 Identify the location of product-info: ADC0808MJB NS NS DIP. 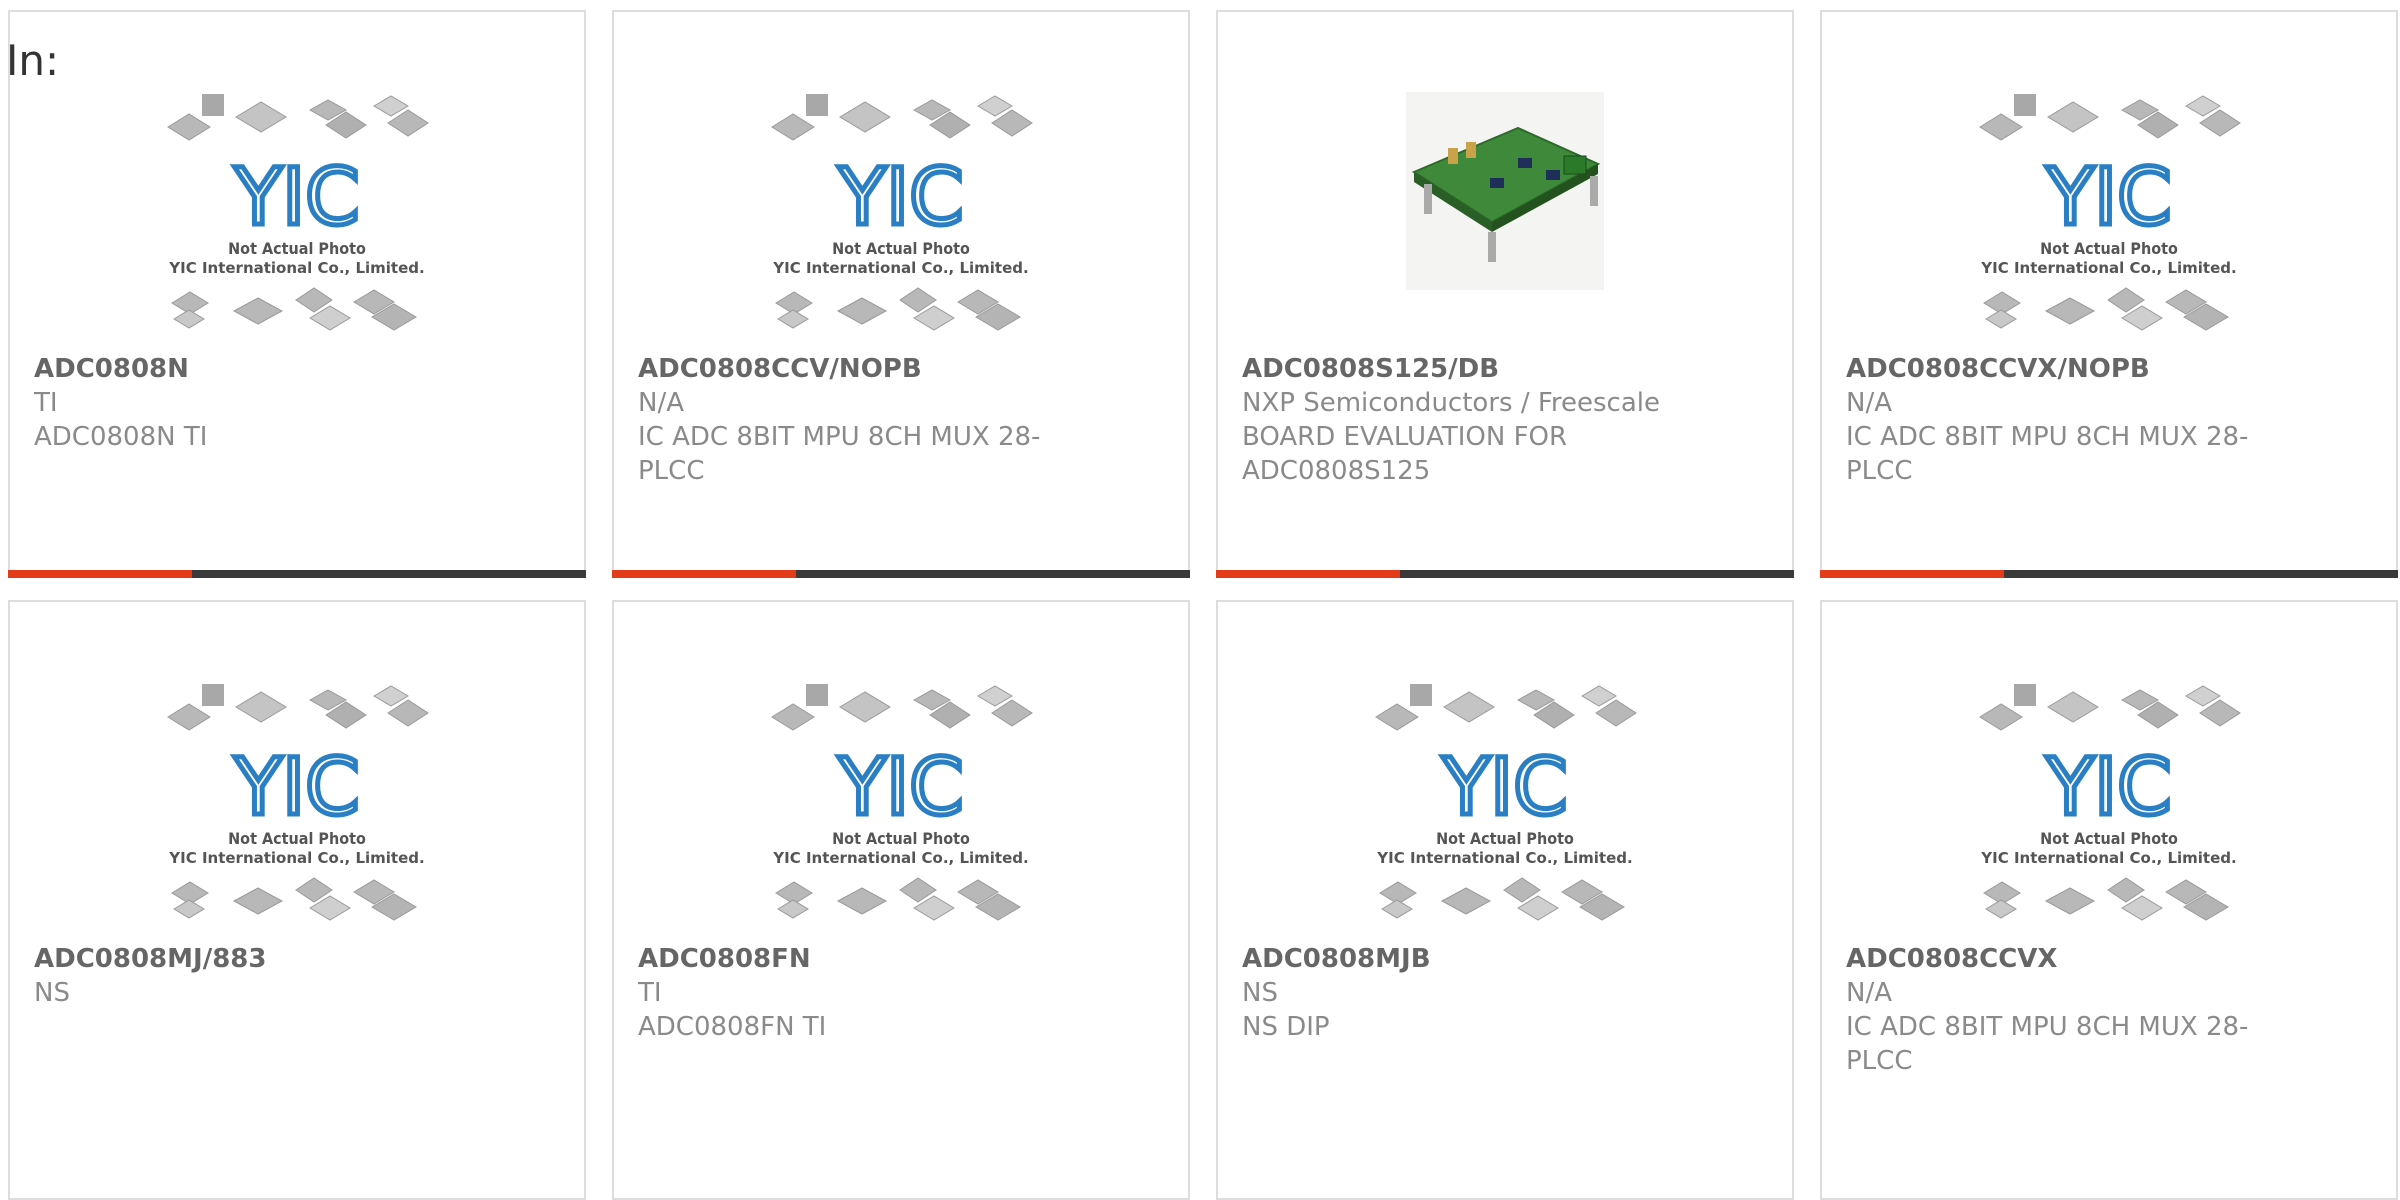
(1462, 993).